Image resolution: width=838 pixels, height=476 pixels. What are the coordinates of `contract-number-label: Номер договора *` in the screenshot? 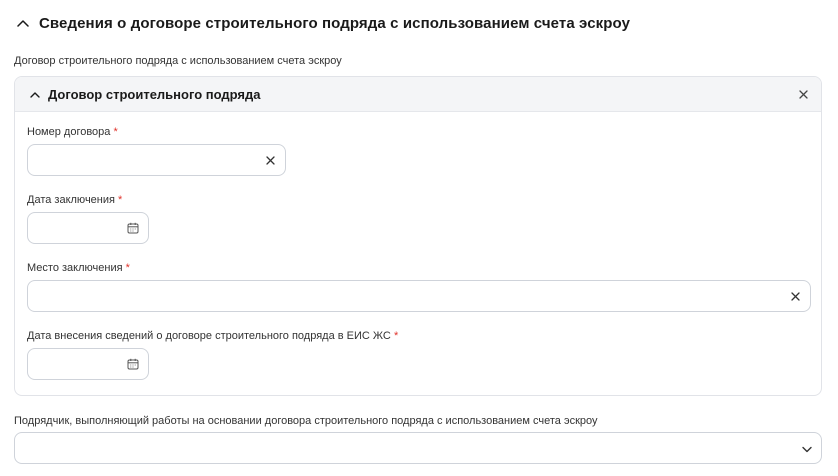 It's located at (72, 132).